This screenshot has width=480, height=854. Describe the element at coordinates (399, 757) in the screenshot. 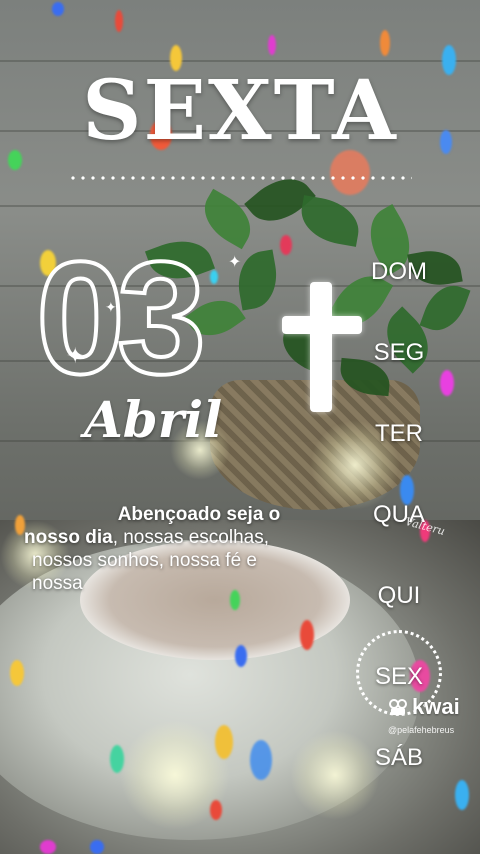

I see `weekday-sab: SÁB` at that location.